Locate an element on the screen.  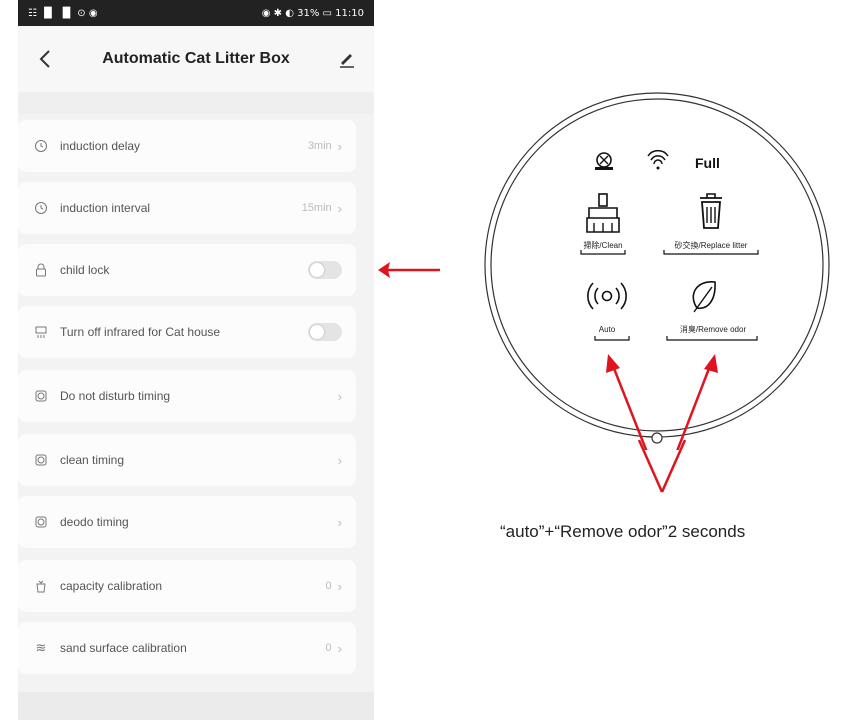
status-bar: ☷ ▐▌ ▐▌ ⊙ ◉ ◉ ✱ ◐ 31% ▭ 11:10 is located at coordinates (196, 13).